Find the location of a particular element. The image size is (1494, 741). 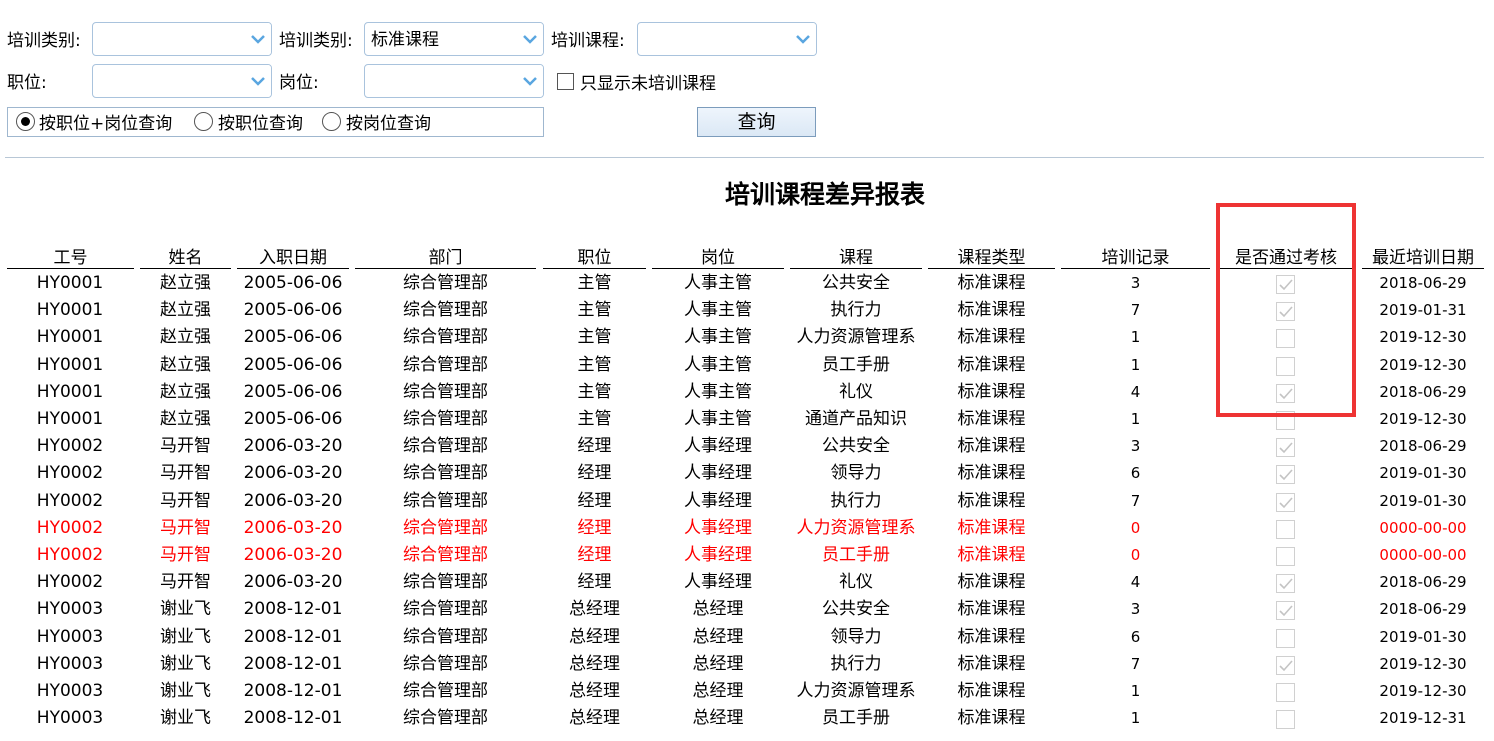

only-untrained-checkbox is located at coordinates (565, 81).